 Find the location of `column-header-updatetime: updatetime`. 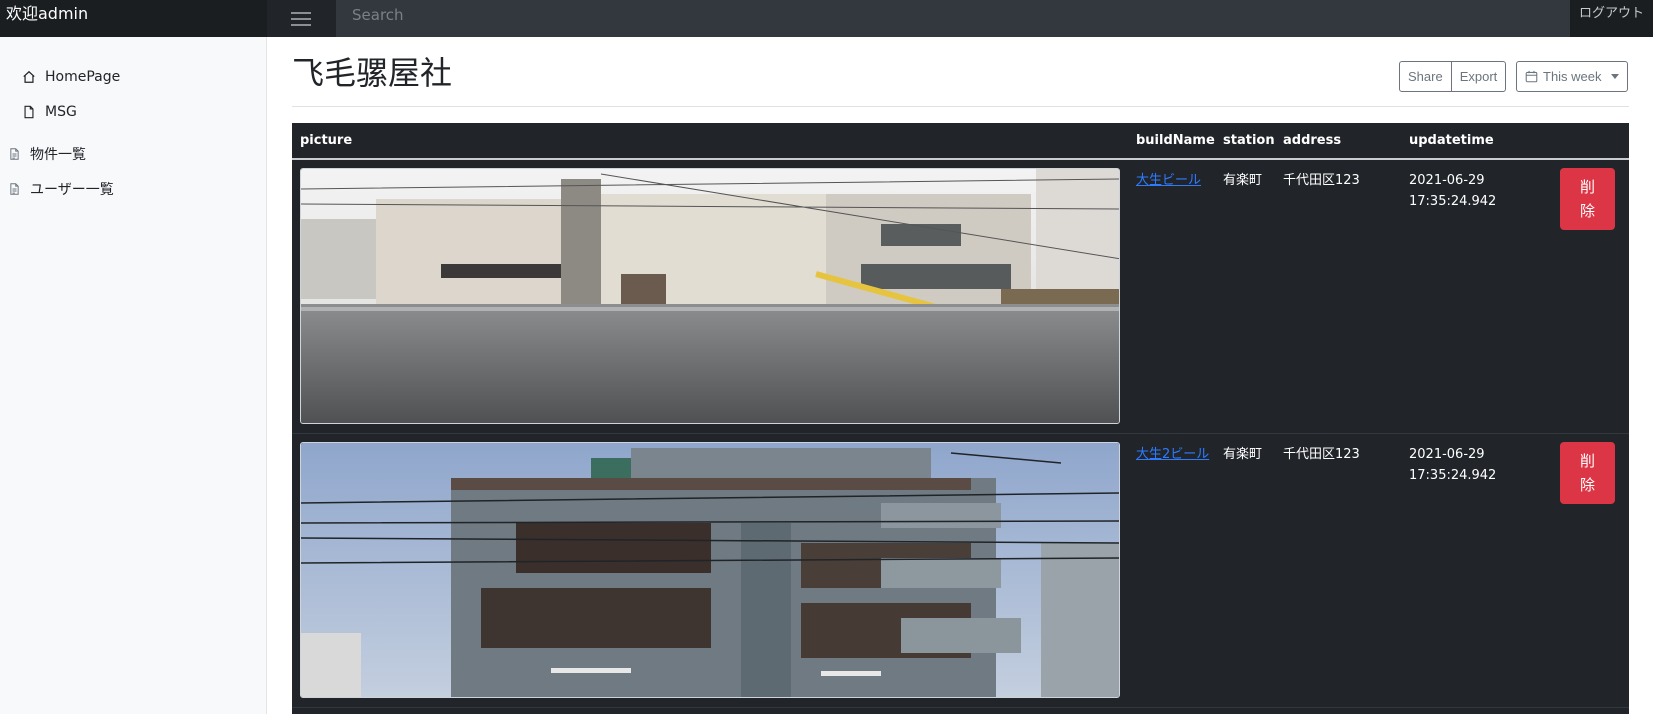

column-header-updatetime: updatetime is located at coordinates (1451, 140).